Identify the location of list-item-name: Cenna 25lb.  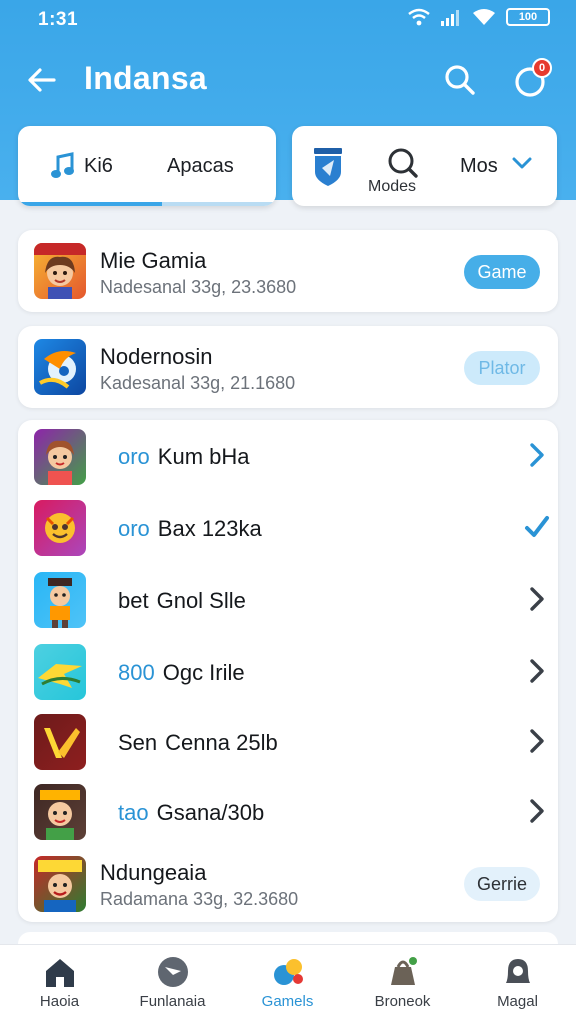
(221, 742).